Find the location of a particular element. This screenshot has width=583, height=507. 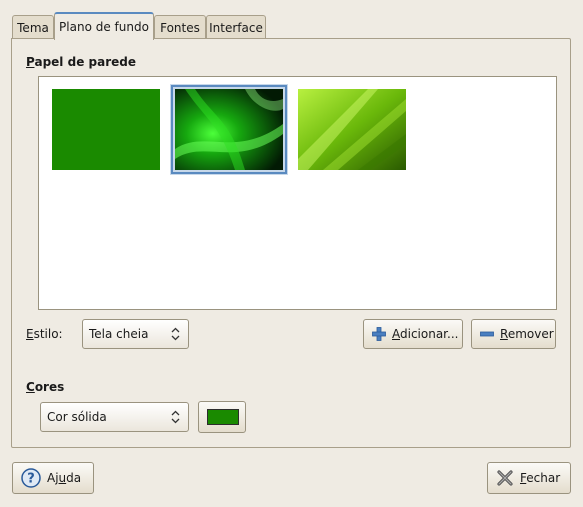

tab-tema-label: Tema is located at coordinates (33, 27).